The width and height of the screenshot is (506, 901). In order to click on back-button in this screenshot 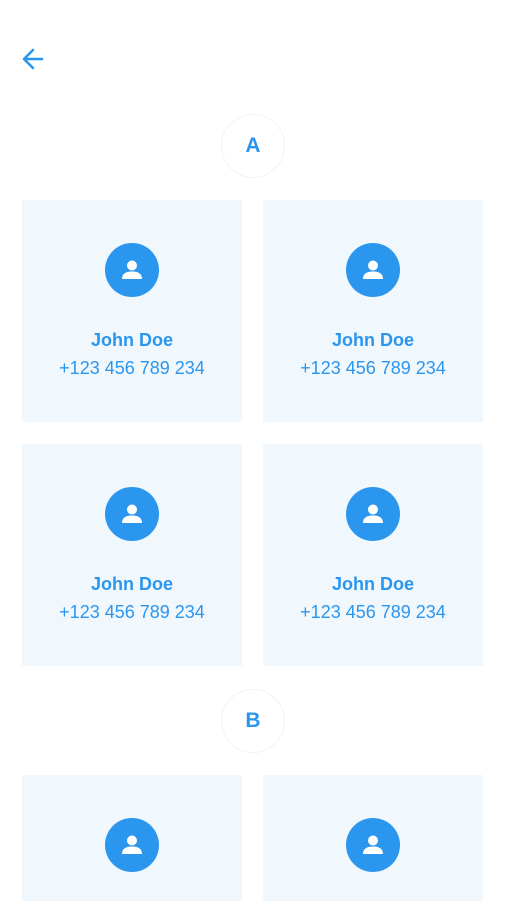, I will do `click(33, 59)`.